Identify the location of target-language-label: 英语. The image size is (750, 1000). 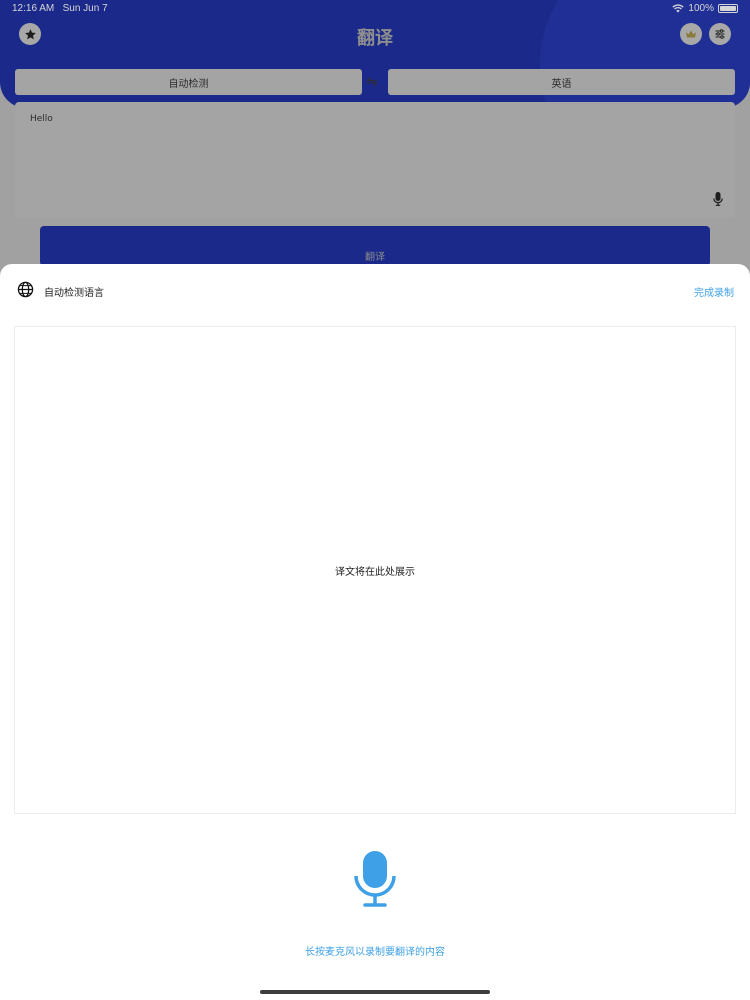
(561, 84).